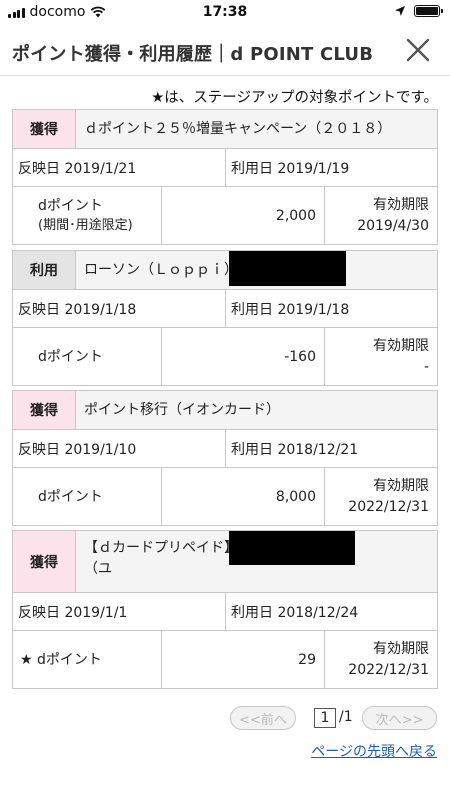  What do you see at coordinates (331, 167) in the screenshot?
I see `use-date: 利用日 2019/1/19` at bounding box center [331, 167].